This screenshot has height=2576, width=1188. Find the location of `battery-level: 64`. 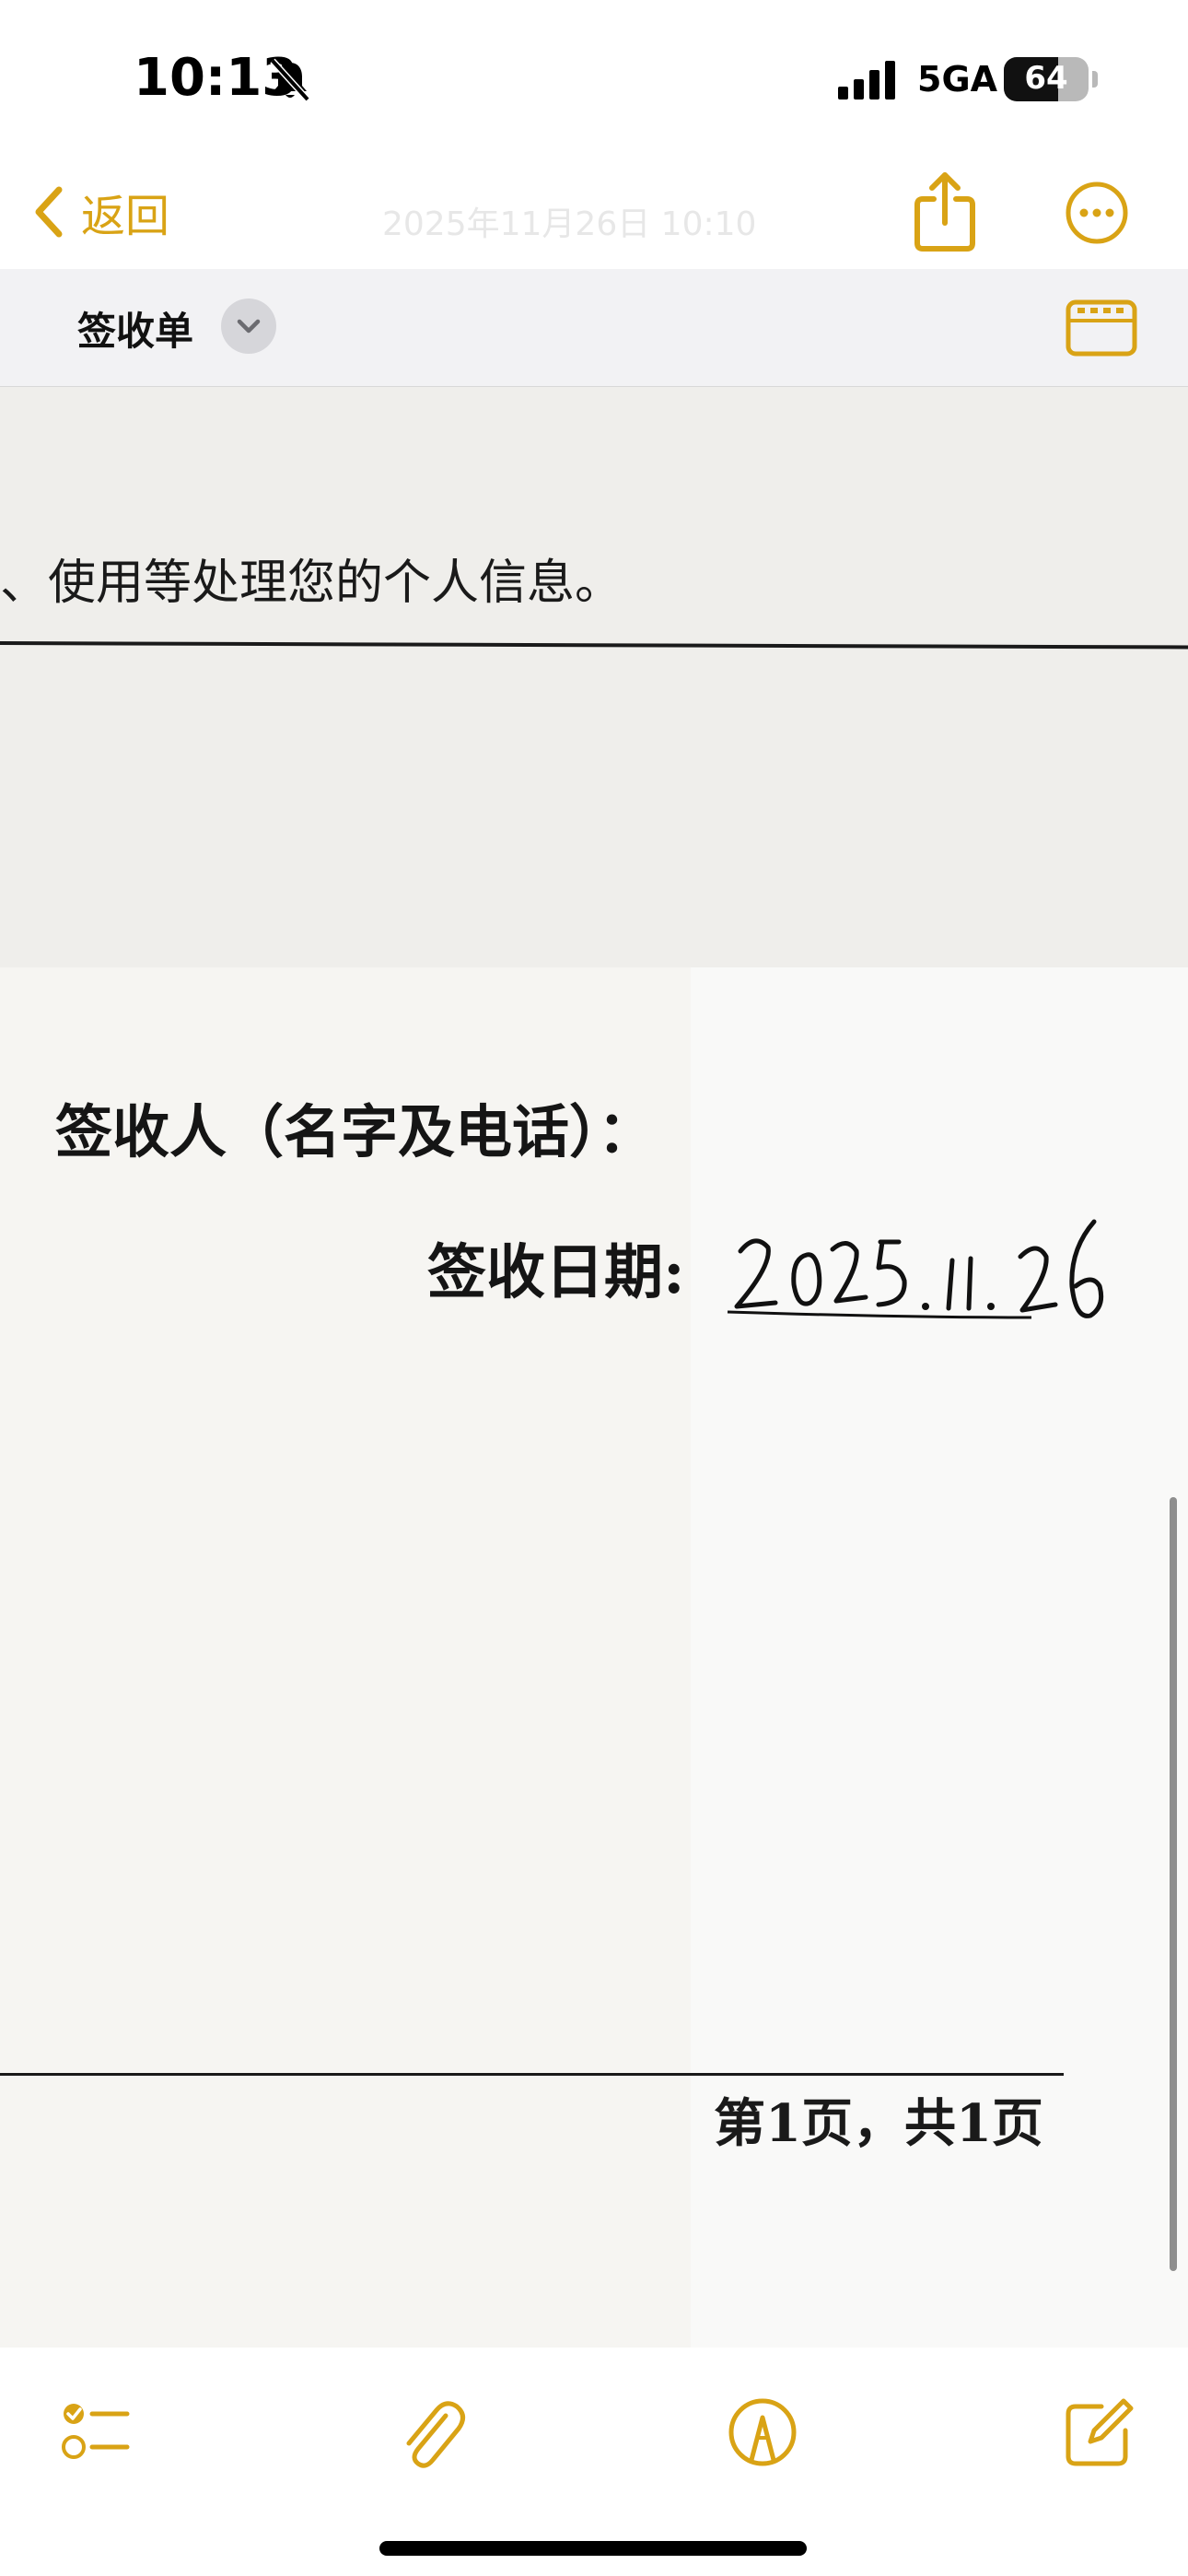

battery-level: 64 is located at coordinates (1046, 78).